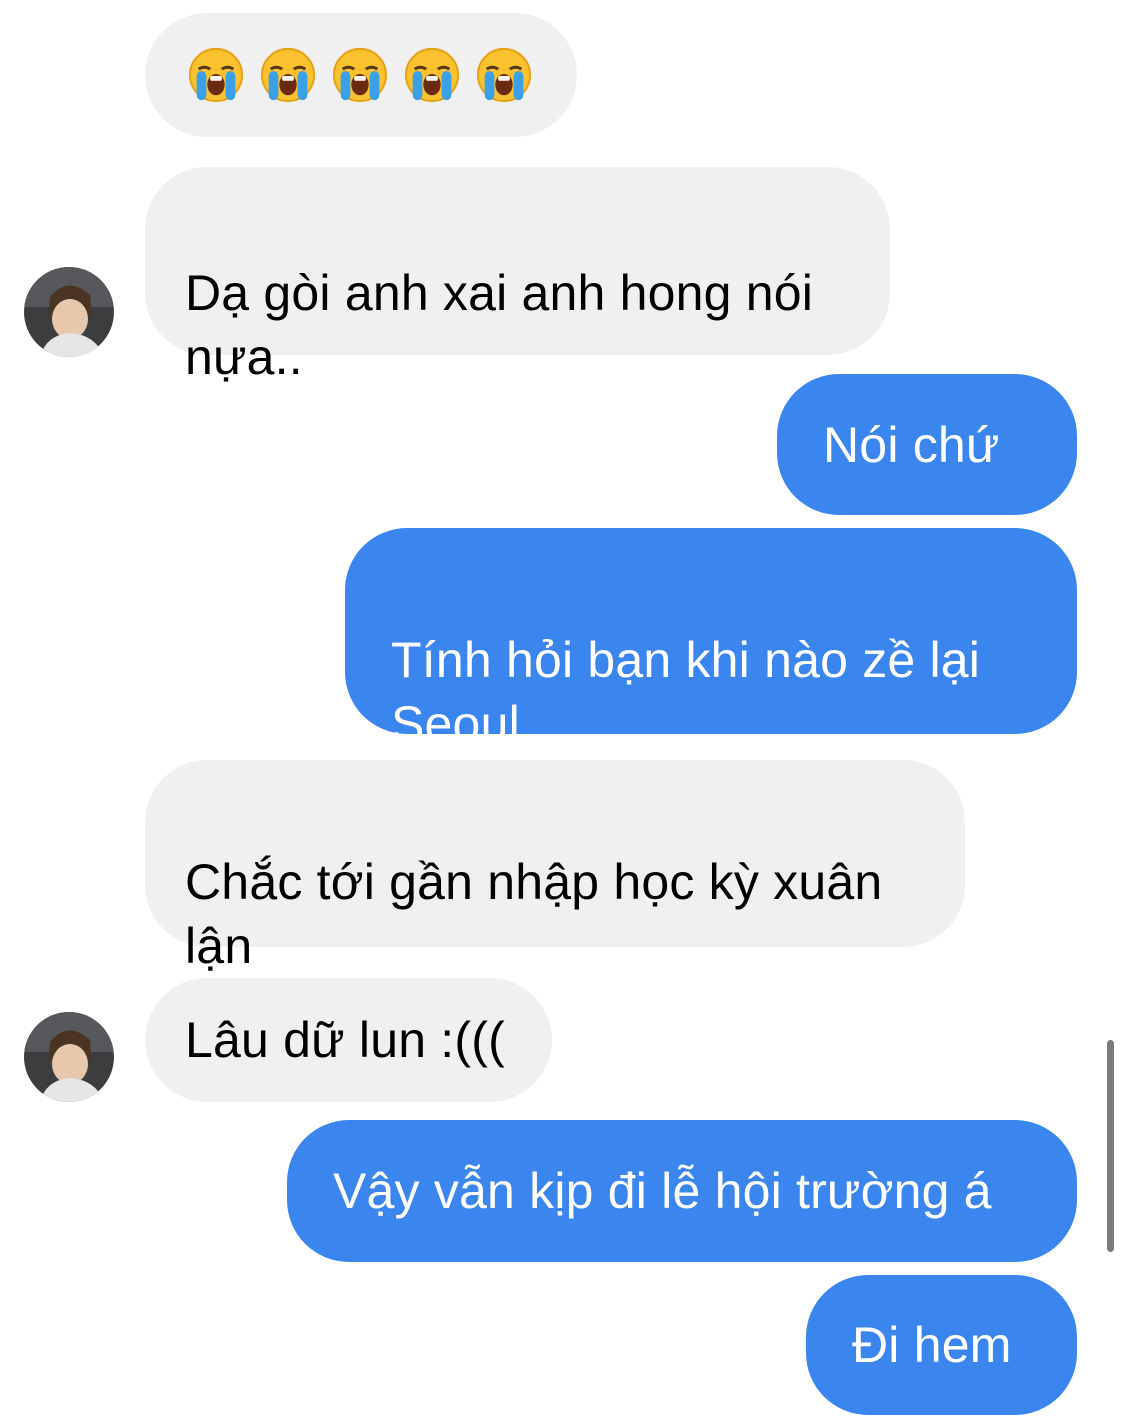  I want to click on outgoing-message: Đi hem, so click(941, 1345).